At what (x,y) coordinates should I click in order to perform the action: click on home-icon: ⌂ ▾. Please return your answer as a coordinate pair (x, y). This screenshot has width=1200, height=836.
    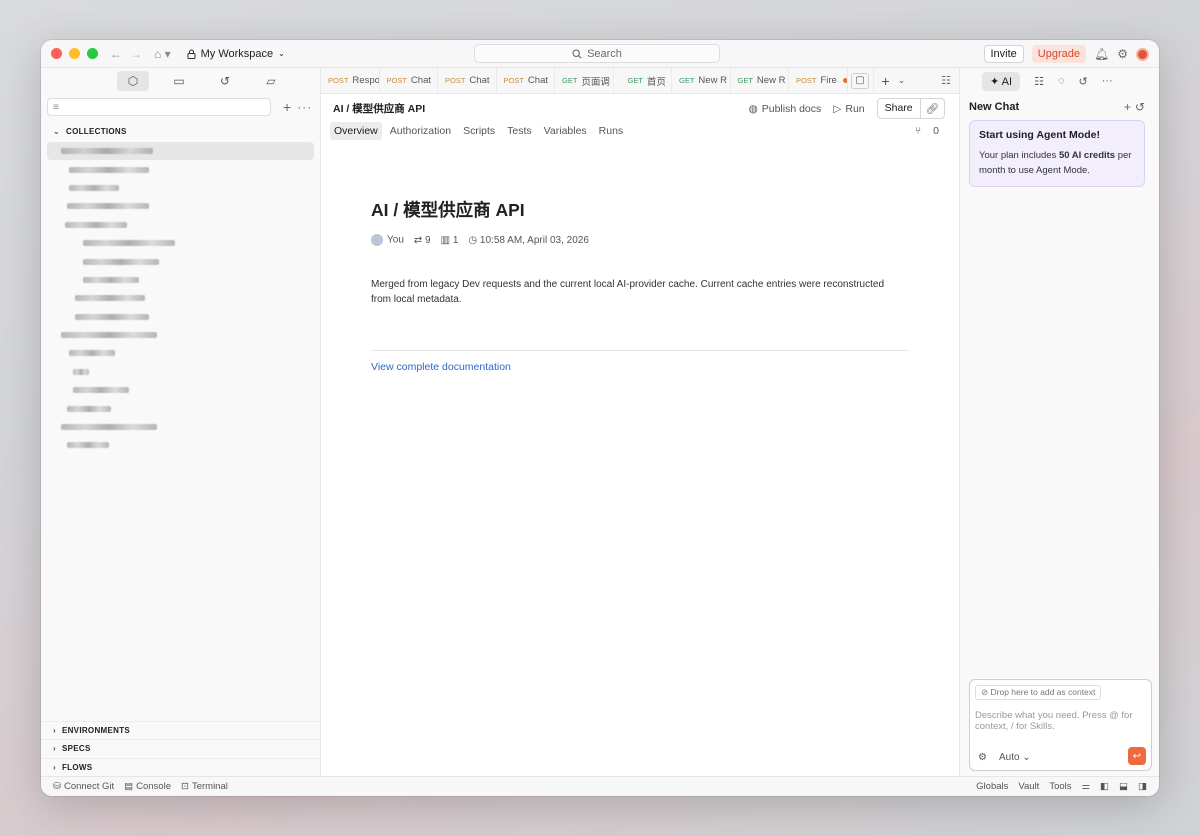
    Looking at the image, I should click on (162, 54).